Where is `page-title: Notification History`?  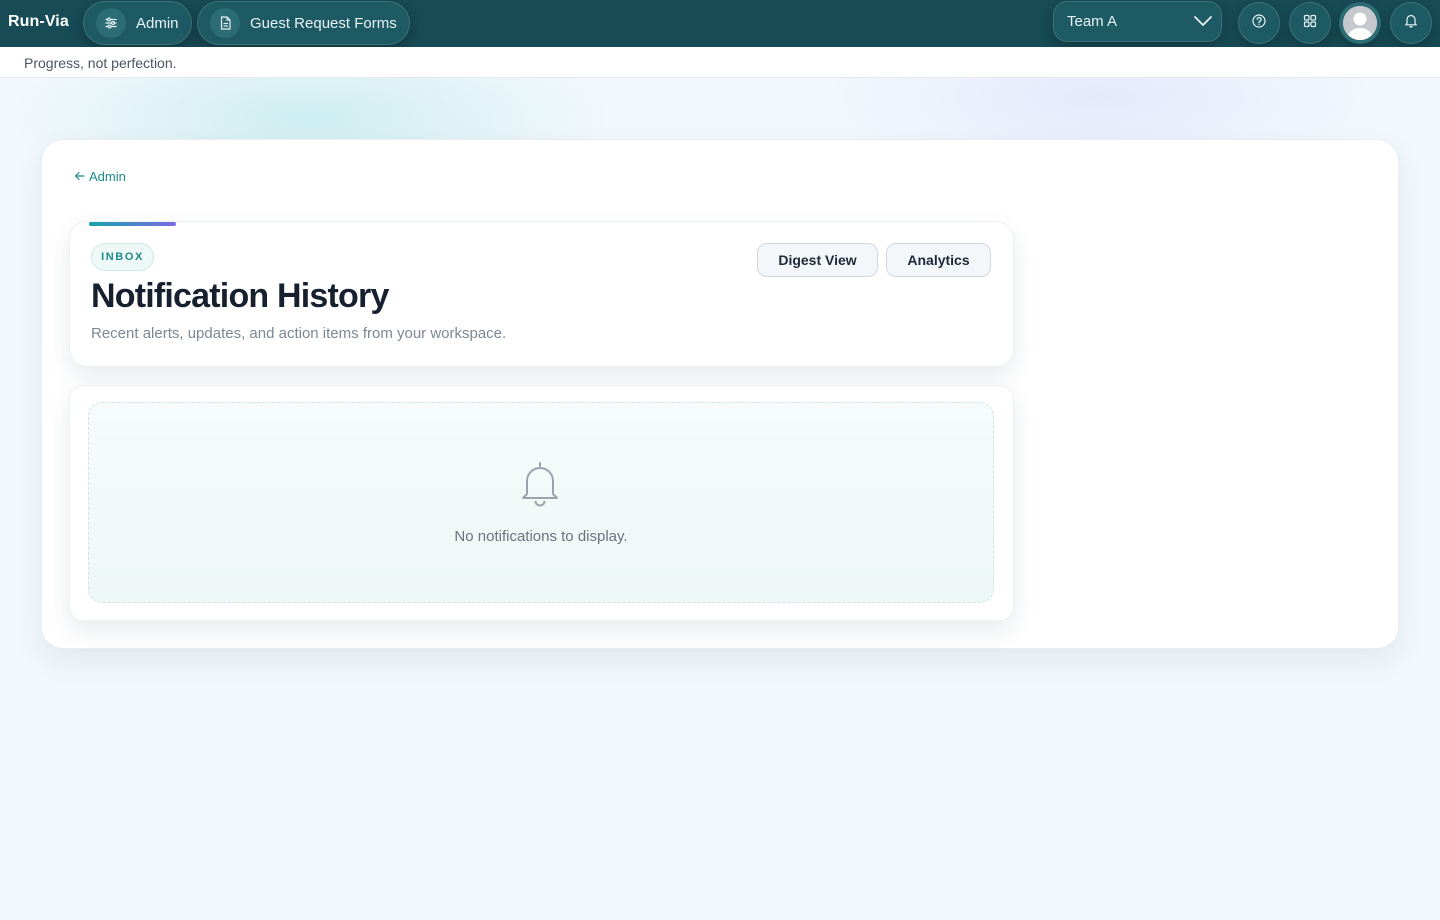
page-title: Notification History is located at coordinates (240, 296).